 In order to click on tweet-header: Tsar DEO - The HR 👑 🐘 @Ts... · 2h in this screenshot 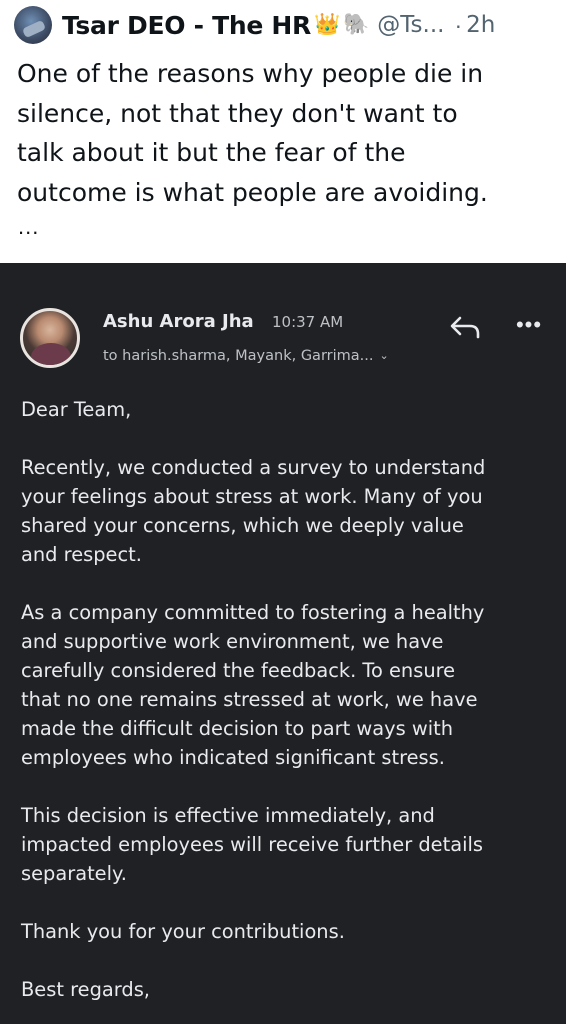, I will do `click(283, 25)`.